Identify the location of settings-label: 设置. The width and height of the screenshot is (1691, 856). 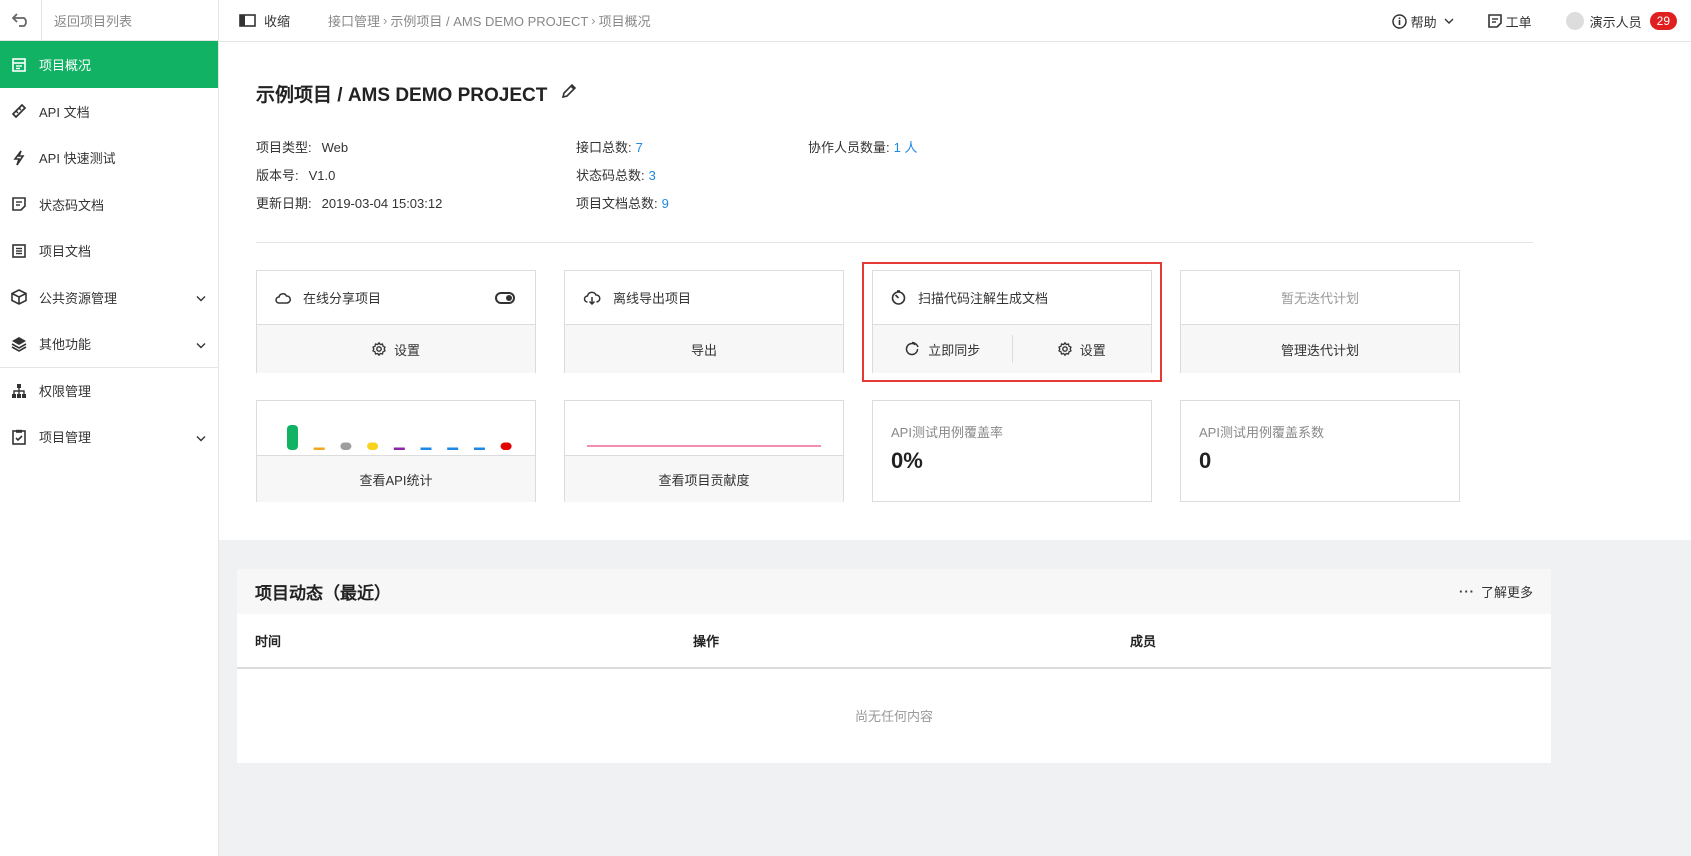
(406, 350).